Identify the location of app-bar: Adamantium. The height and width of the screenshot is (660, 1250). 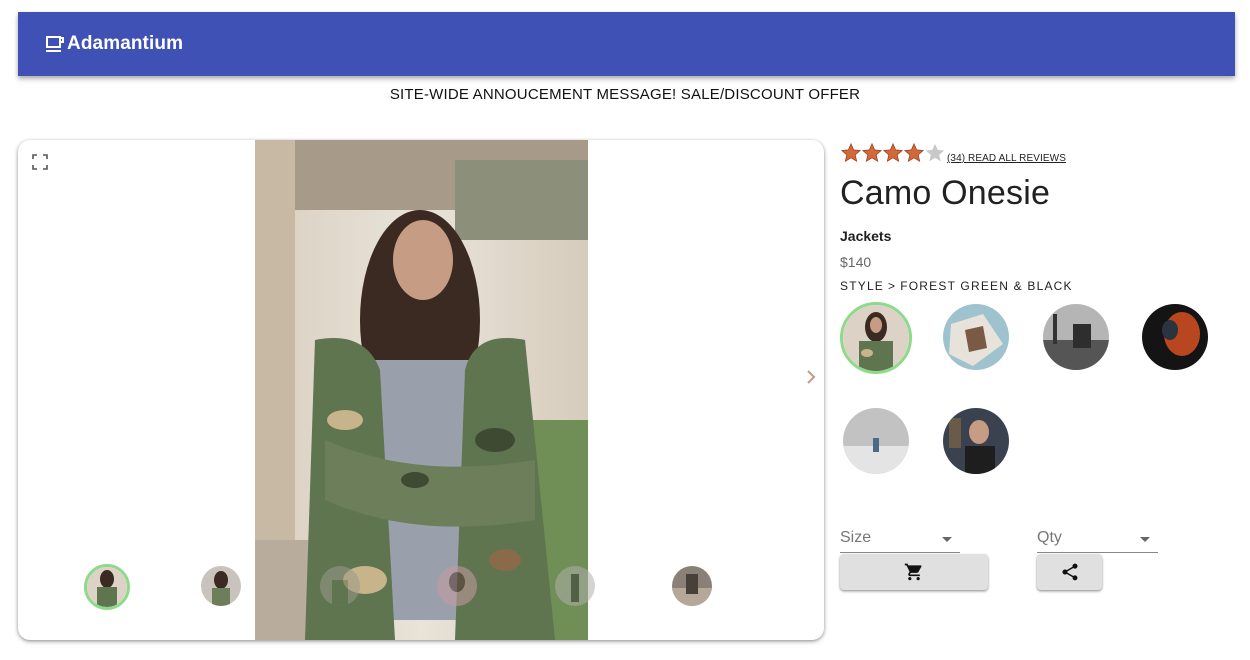
(626, 44).